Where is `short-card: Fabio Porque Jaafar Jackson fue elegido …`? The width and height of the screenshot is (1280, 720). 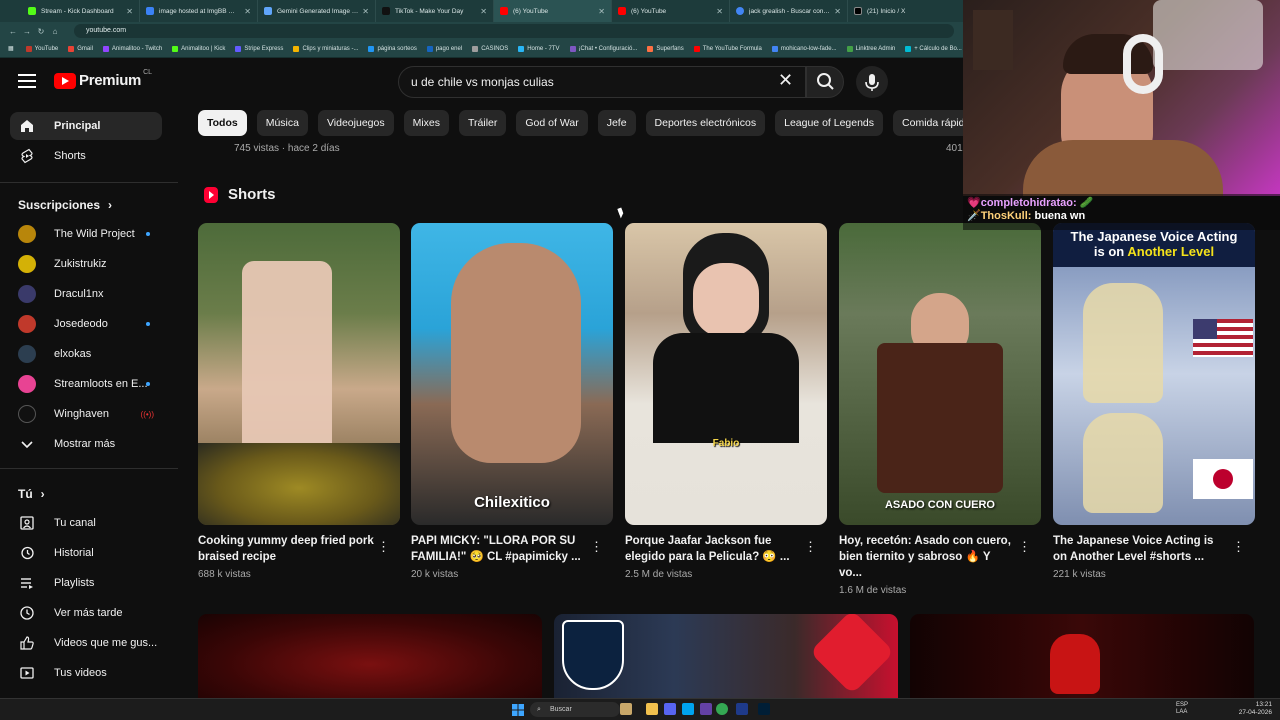
short-card: Fabio Porque Jaafar Jackson fue elegido … is located at coordinates (726, 401).